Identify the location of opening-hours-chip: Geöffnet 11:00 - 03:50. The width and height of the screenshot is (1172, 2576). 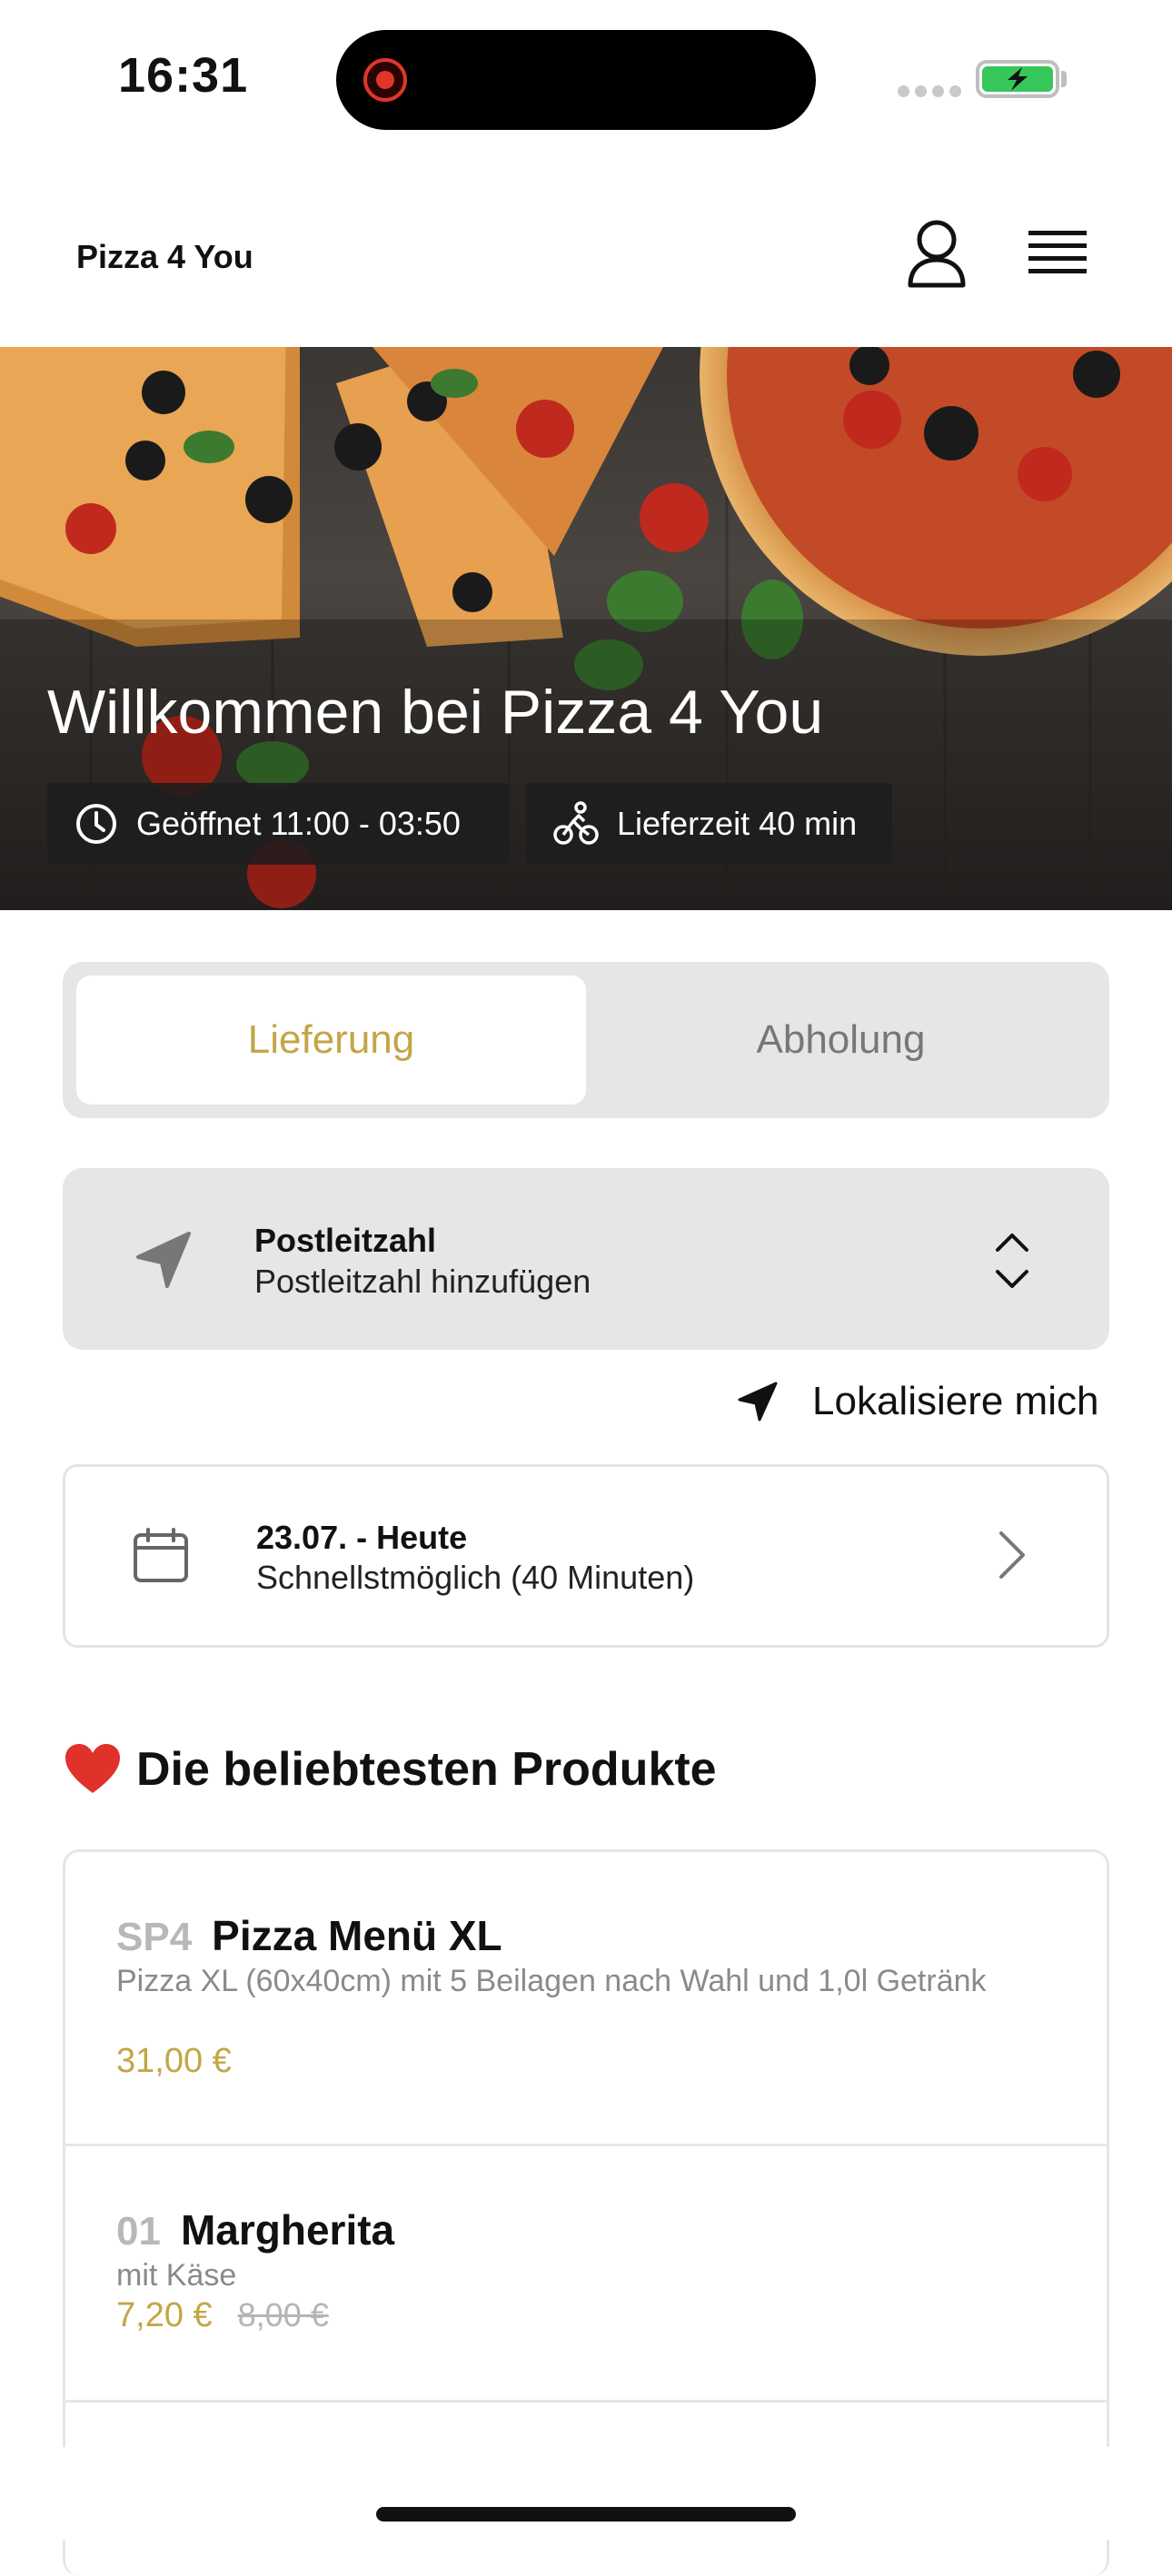
(278, 824).